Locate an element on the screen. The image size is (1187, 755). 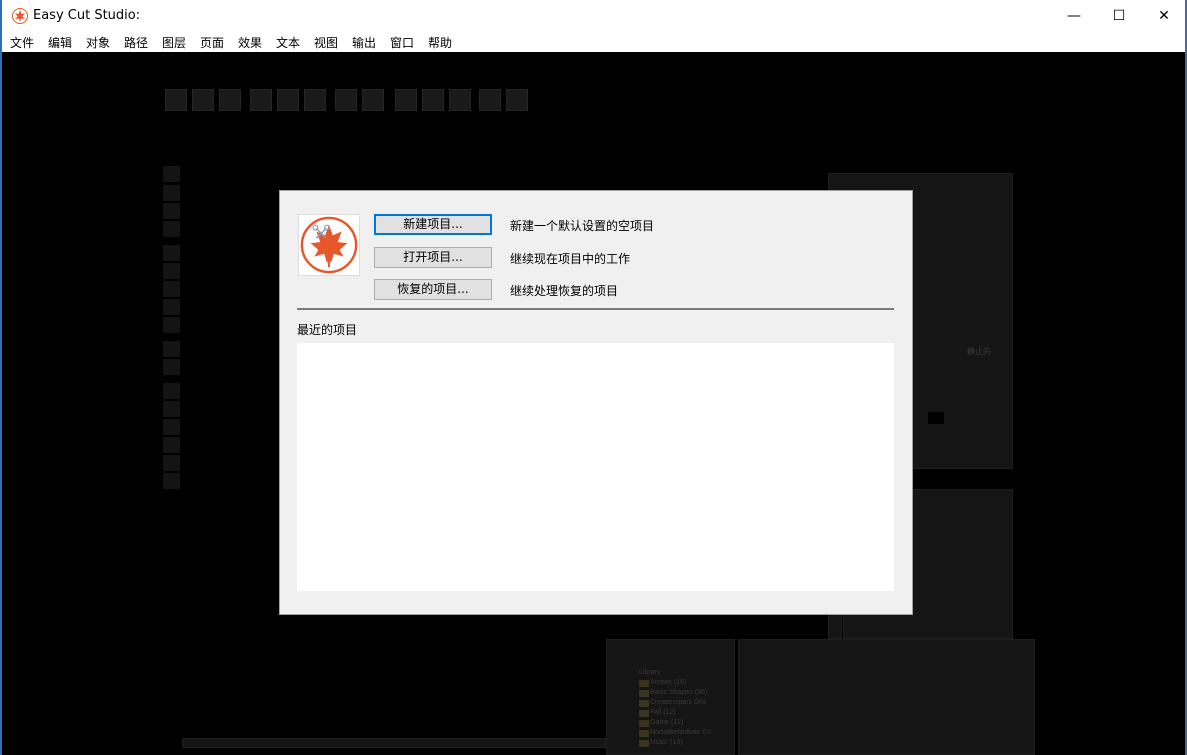
tool-eyedropper-icon is located at coordinates (171, 349).